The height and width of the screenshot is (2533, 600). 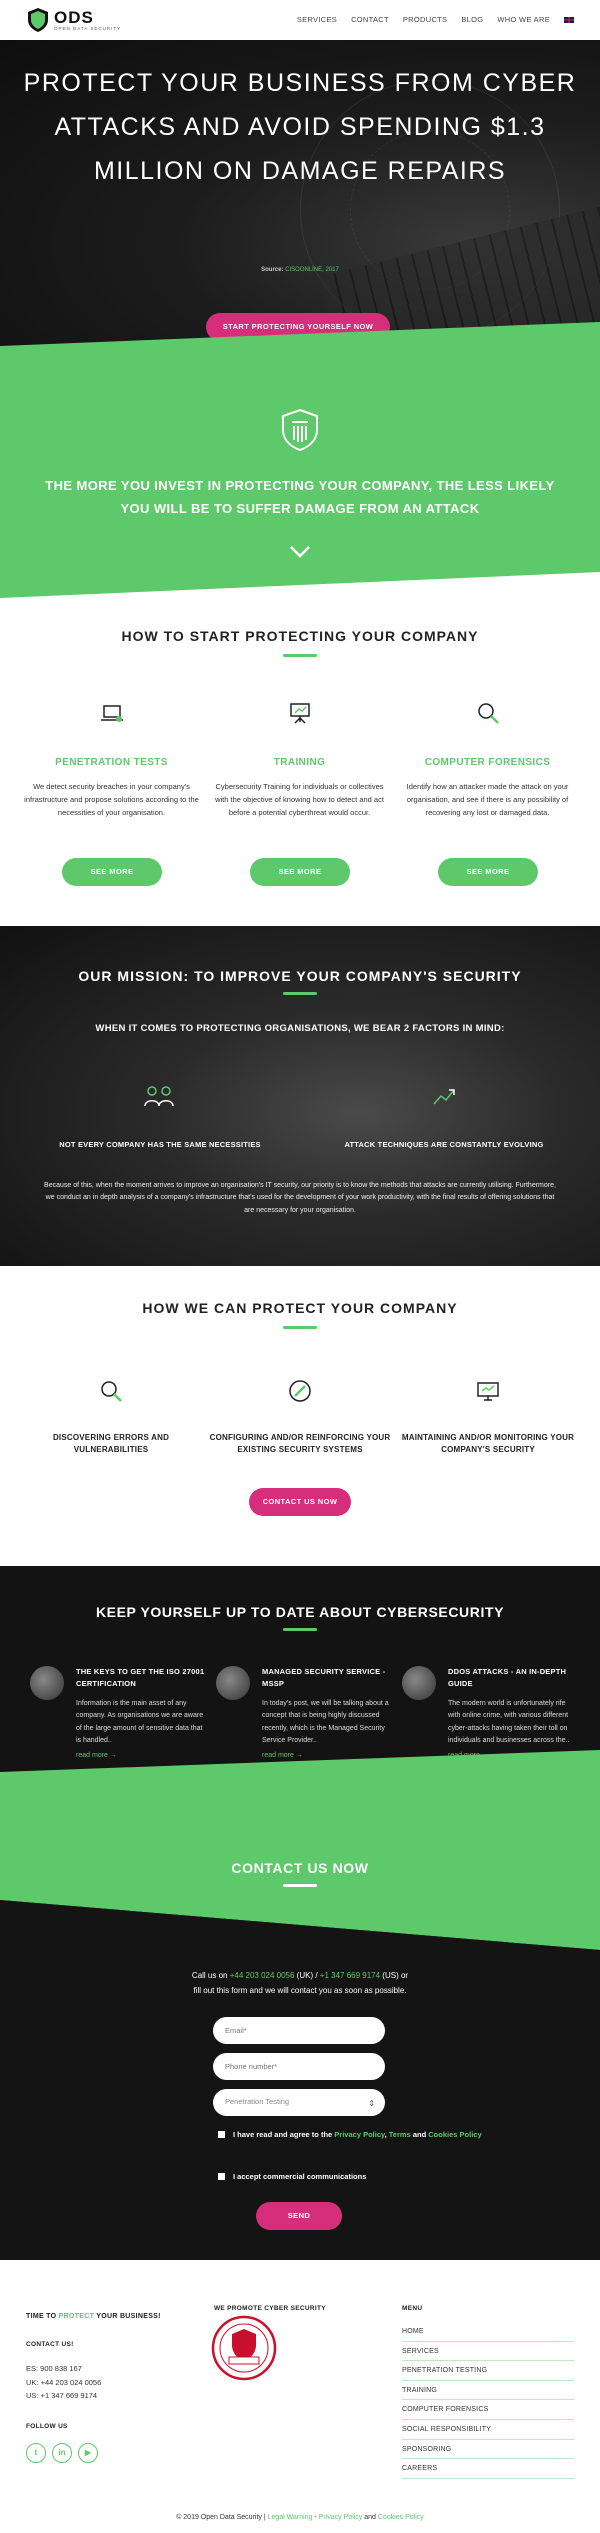 I want to click on logo: ODS OPEN DATA SECURITY, so click(x=73, y=20).